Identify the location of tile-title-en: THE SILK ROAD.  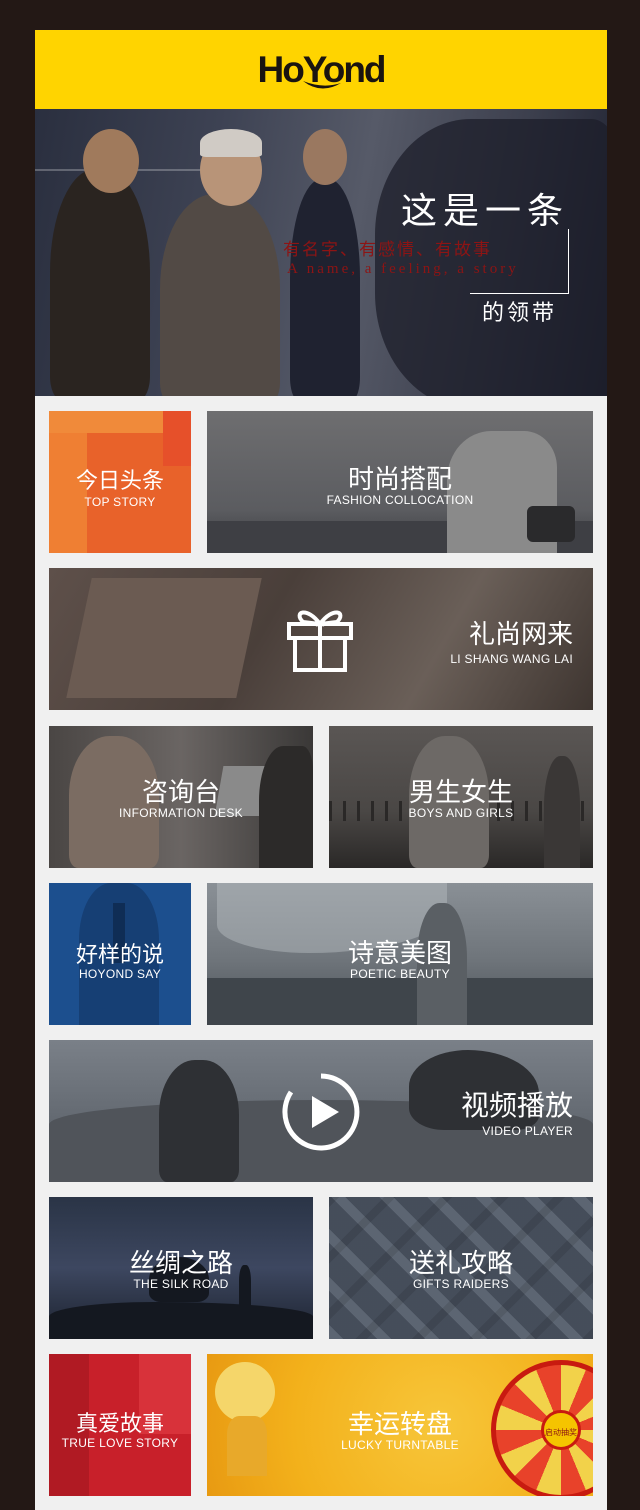
(181, 1284).